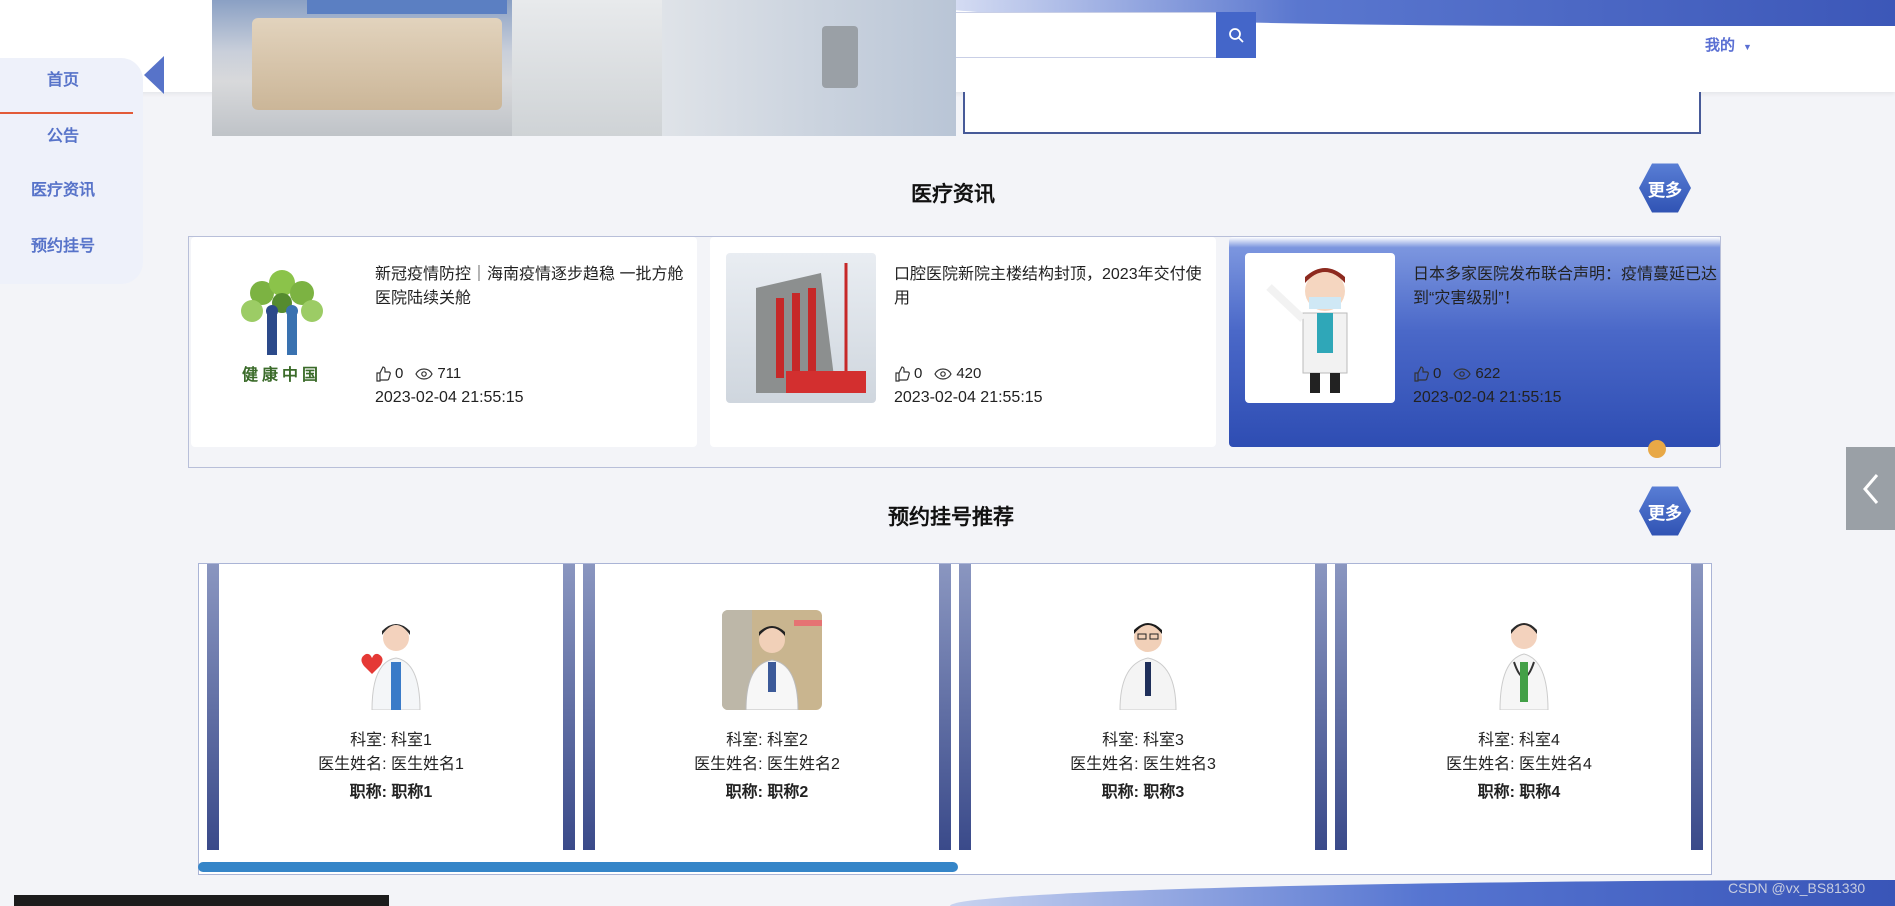 The height and width of the screenshot is (906, 1895). What do you see at coordinates (578, 867) in the screenshot?
I see `carousel-scrollbar` at bounding box center [578, 867].